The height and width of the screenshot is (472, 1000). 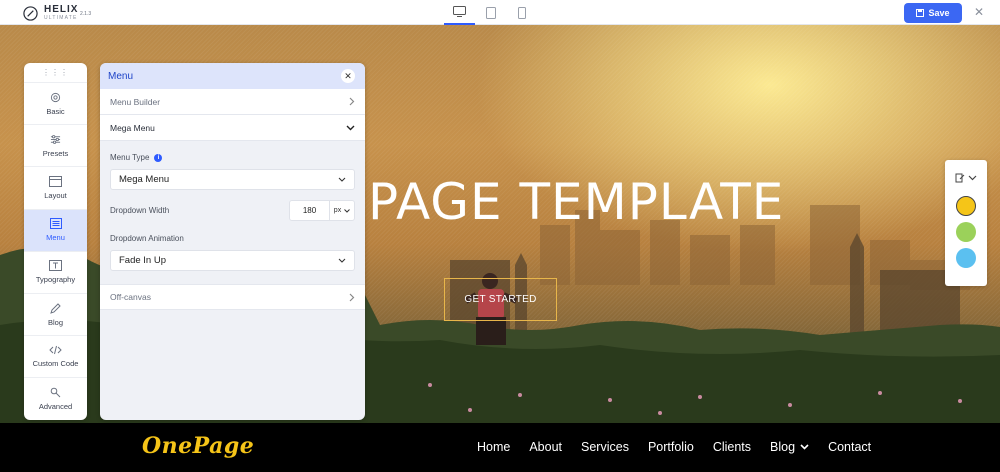 What do you see at coordinates (55, 280) in the screenshot?
I see `sidebar-item-label: Typography` at bounding box center [55, 280].